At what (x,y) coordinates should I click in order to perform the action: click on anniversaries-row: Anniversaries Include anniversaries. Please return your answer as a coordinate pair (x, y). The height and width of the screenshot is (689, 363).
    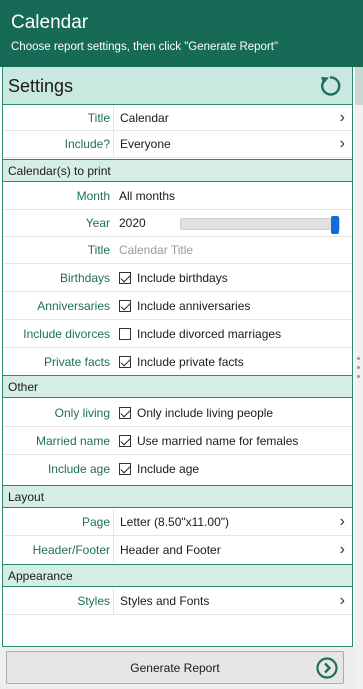
    Looking at the image, I should click on (177, 306).